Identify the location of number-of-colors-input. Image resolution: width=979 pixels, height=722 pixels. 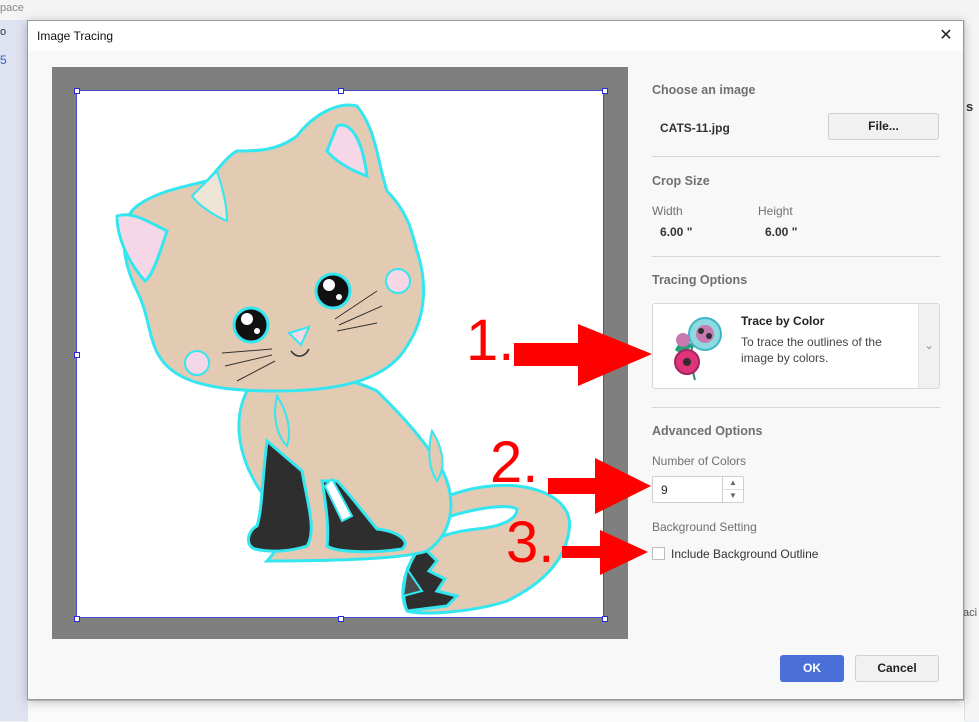
(692, 489).